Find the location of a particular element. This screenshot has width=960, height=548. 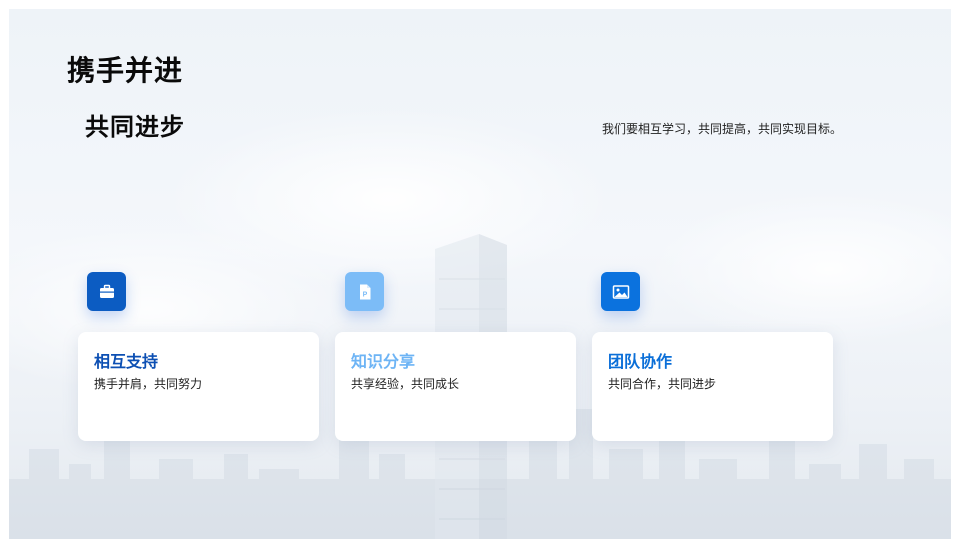

document-icon: P is located at coordinates (364, 291).